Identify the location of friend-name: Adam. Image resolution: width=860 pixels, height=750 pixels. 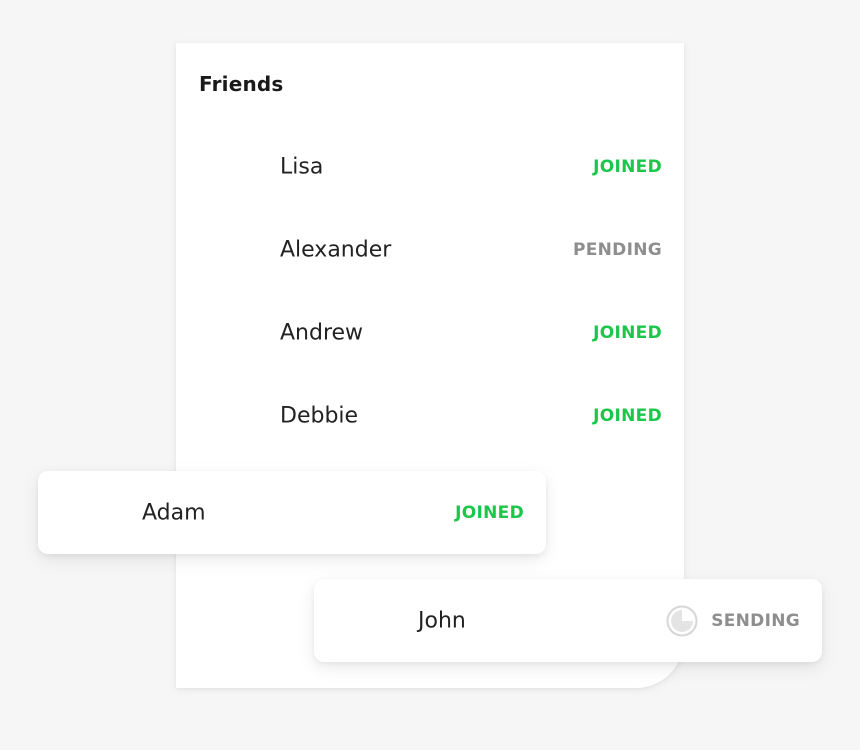
(174, 512).